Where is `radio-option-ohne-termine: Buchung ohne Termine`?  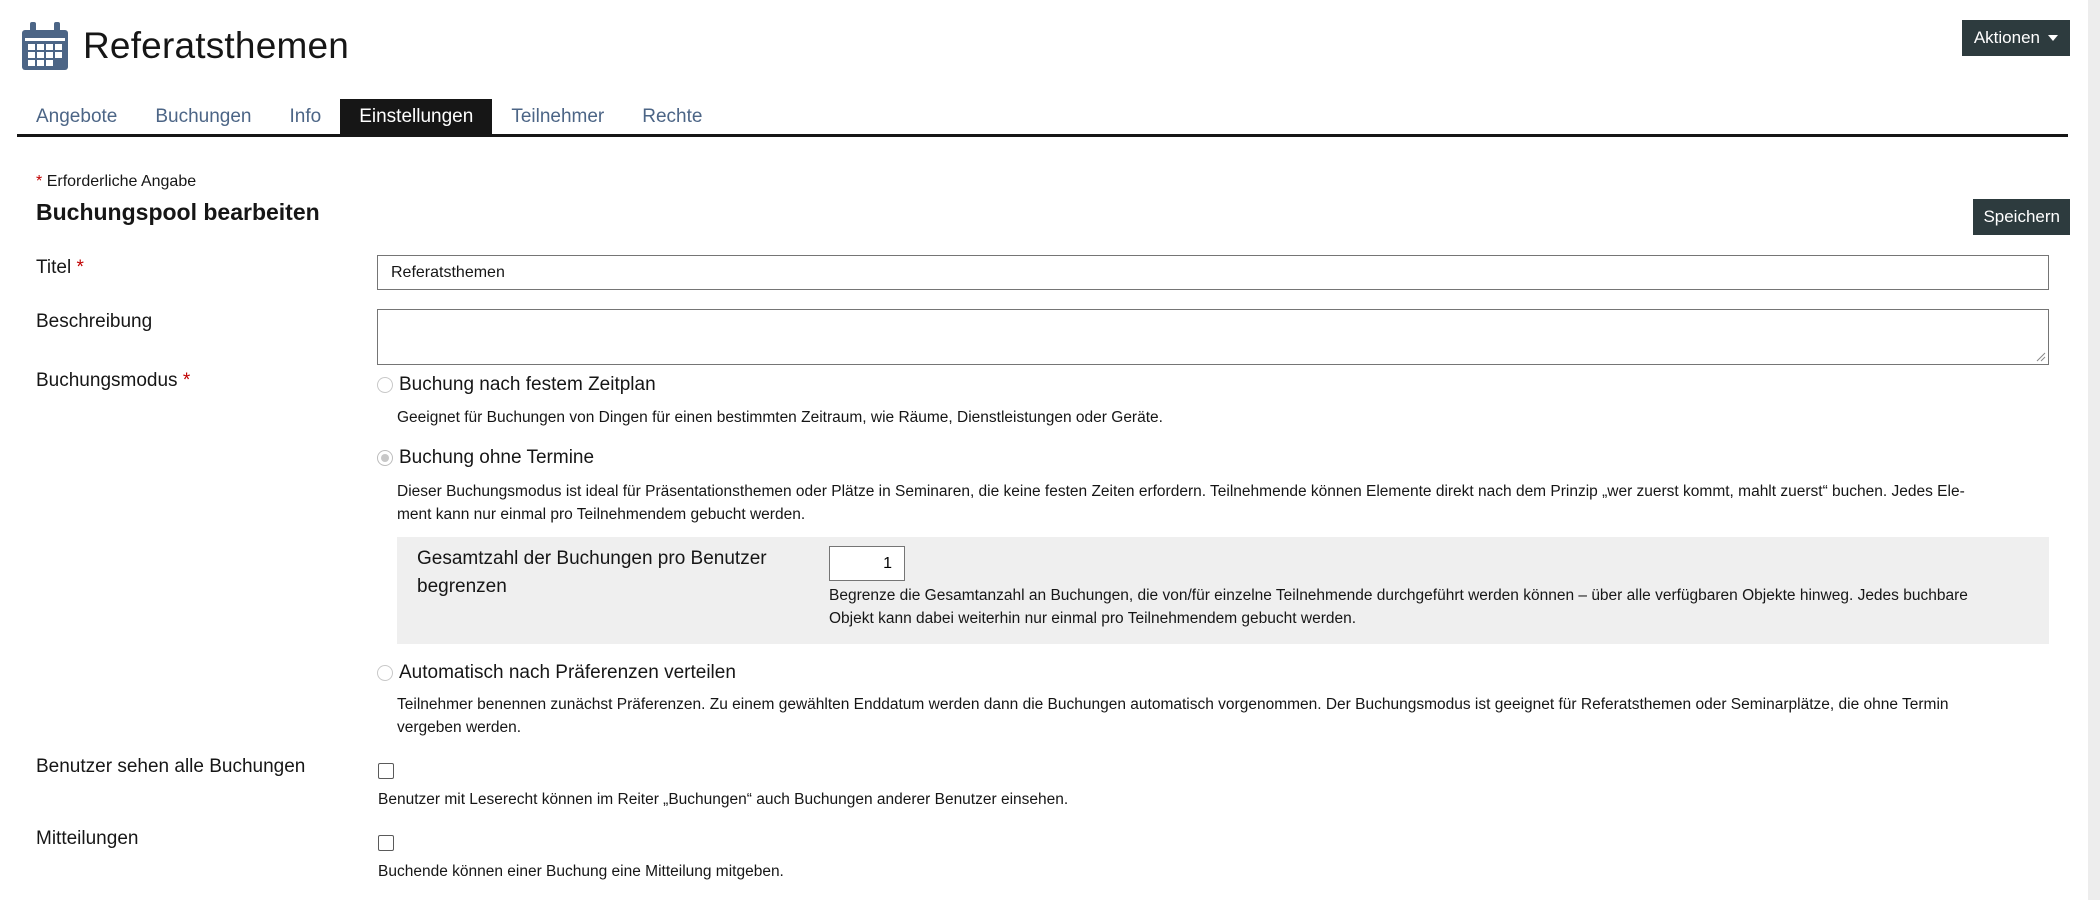
radio-option-ohne-termine: Buchung ohne Termine is located at coordinates (485, 458).